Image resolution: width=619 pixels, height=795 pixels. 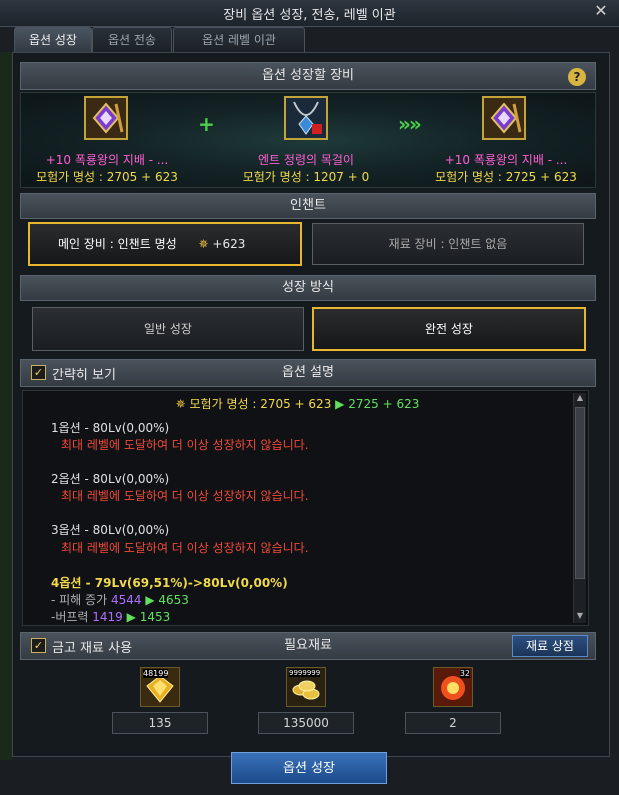 I want to click on main-equipment-enchant: 메인 장비 : 인챈트 명성 ✵ +623, so click(x=165, y=244).